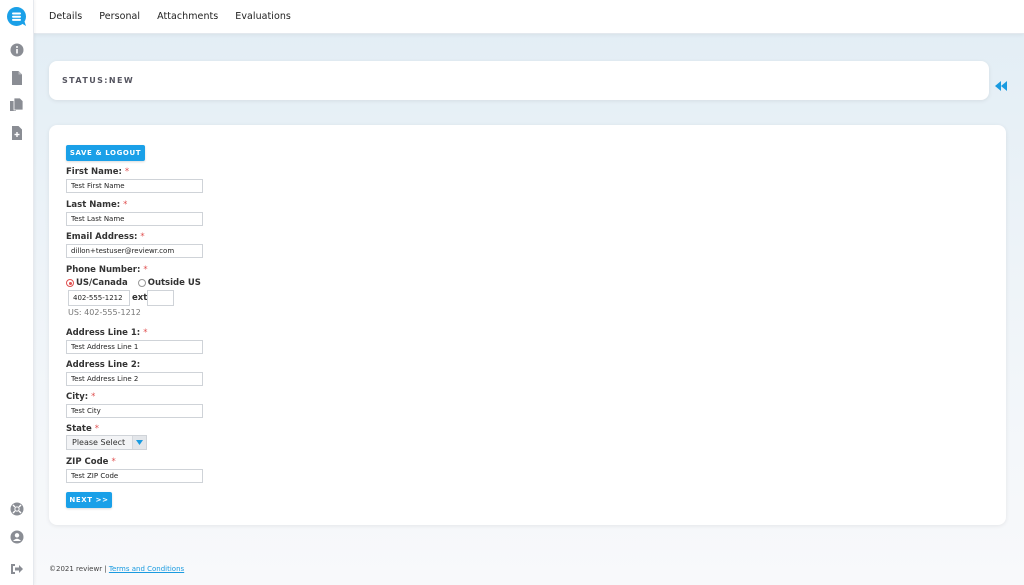 This screenshot has width=1024, height=585. What do you see at coordinates (160, 298) in the screenshot?
I see `phone-ext-input` at bounding box center [160, 298].